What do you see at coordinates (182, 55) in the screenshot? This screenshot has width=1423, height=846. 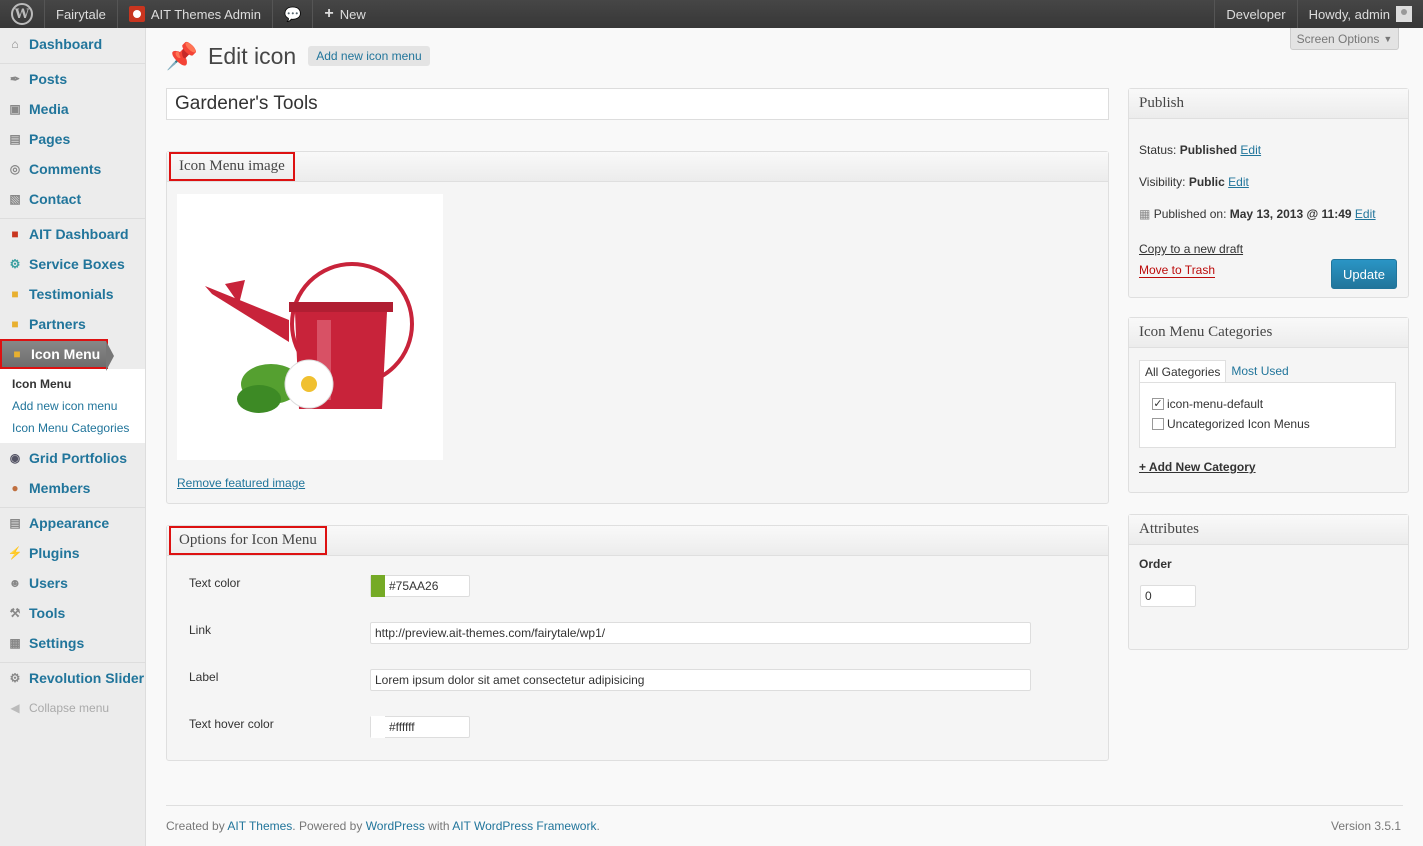 I see `pushpin-icon: 📌` at bounding box center [182, 55].